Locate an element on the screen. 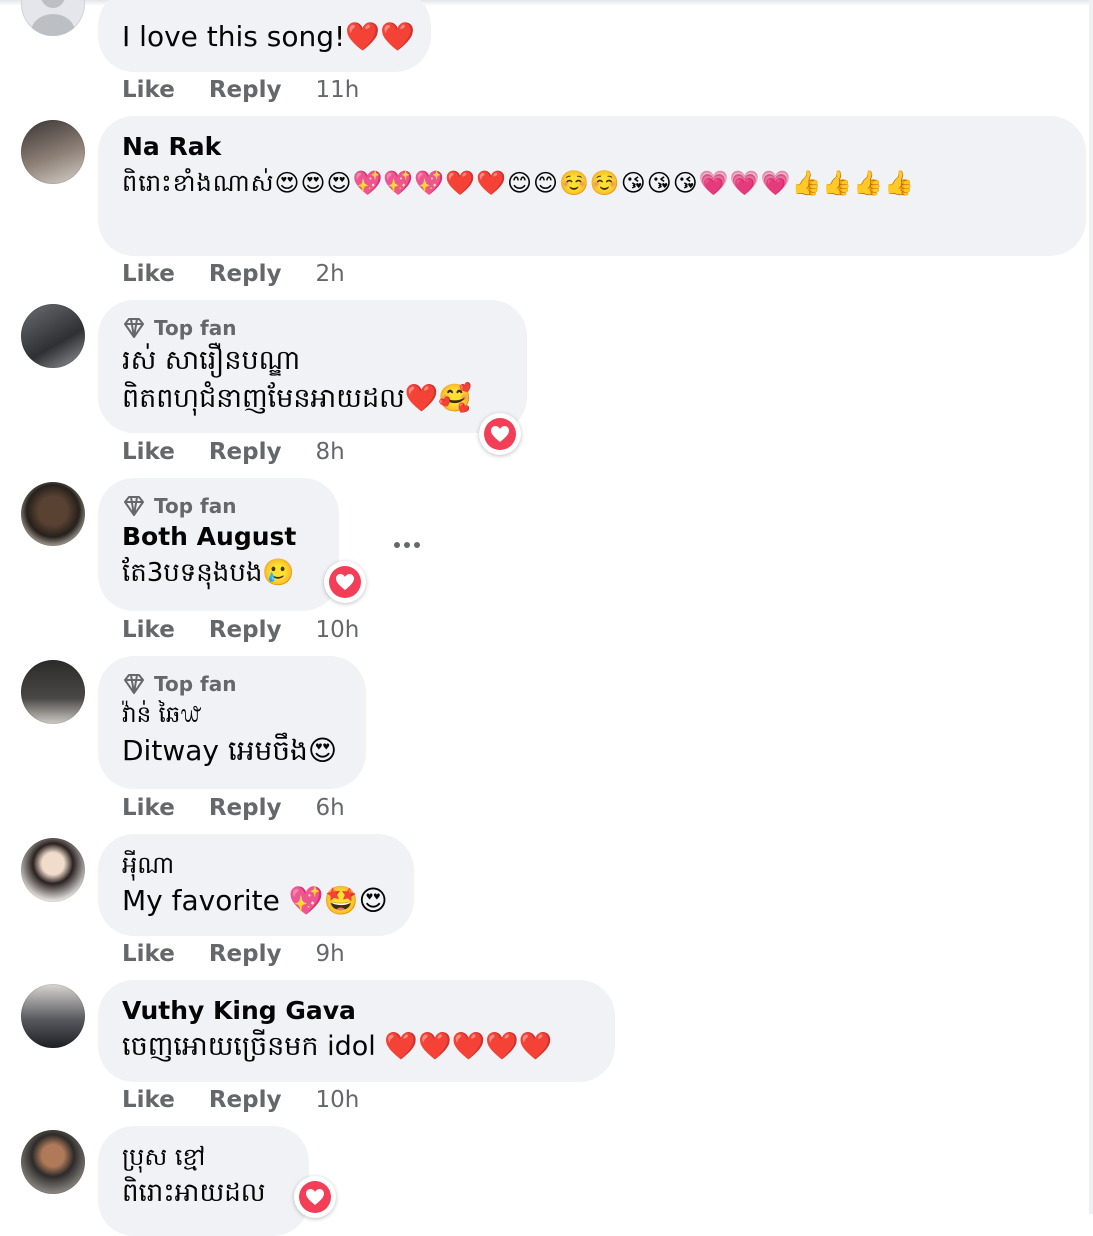 The width and height of the screenshot is (1093, 1236). comment-author: Both August is located at coordinates (218, 537).